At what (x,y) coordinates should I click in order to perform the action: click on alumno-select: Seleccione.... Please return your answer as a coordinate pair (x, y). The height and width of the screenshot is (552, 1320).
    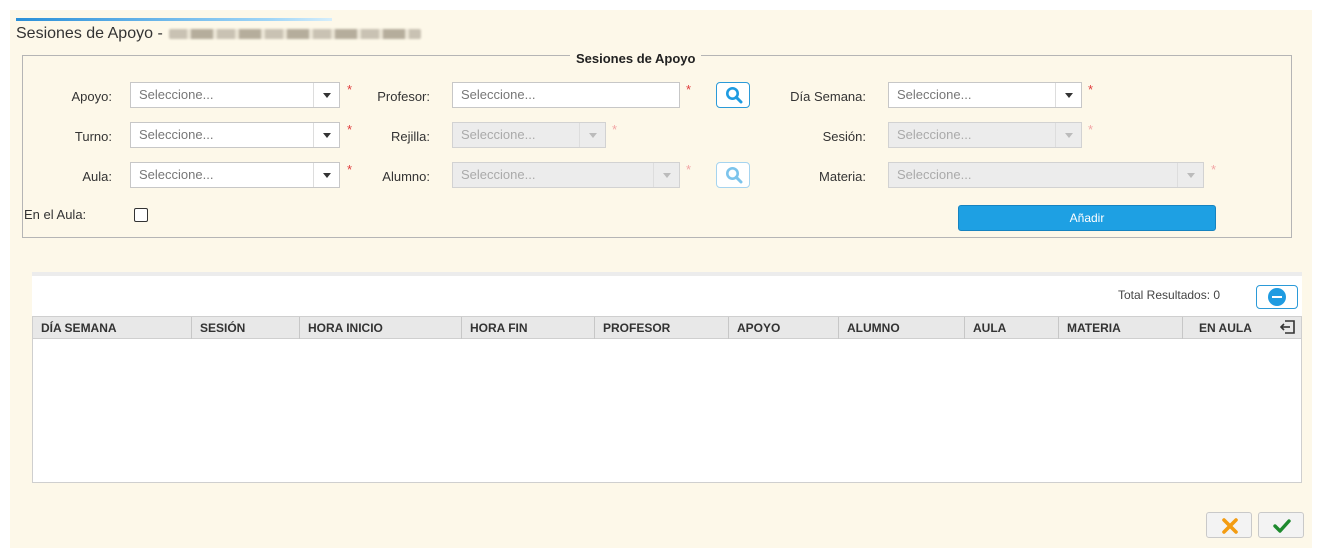
    Looking at the image, I should click on (566, 175).